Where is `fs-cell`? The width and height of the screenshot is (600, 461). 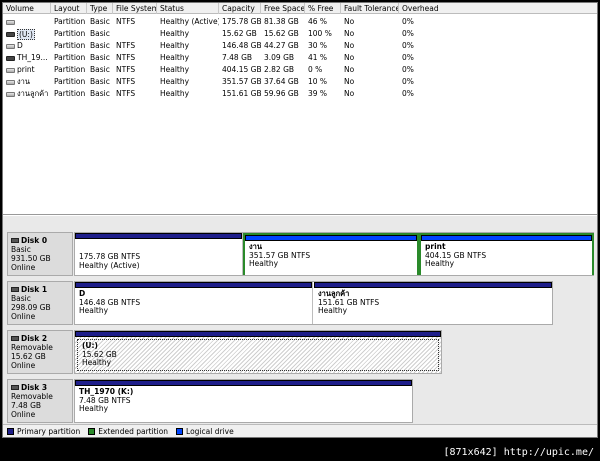
fs-cell is located at coordinates (135, 34).